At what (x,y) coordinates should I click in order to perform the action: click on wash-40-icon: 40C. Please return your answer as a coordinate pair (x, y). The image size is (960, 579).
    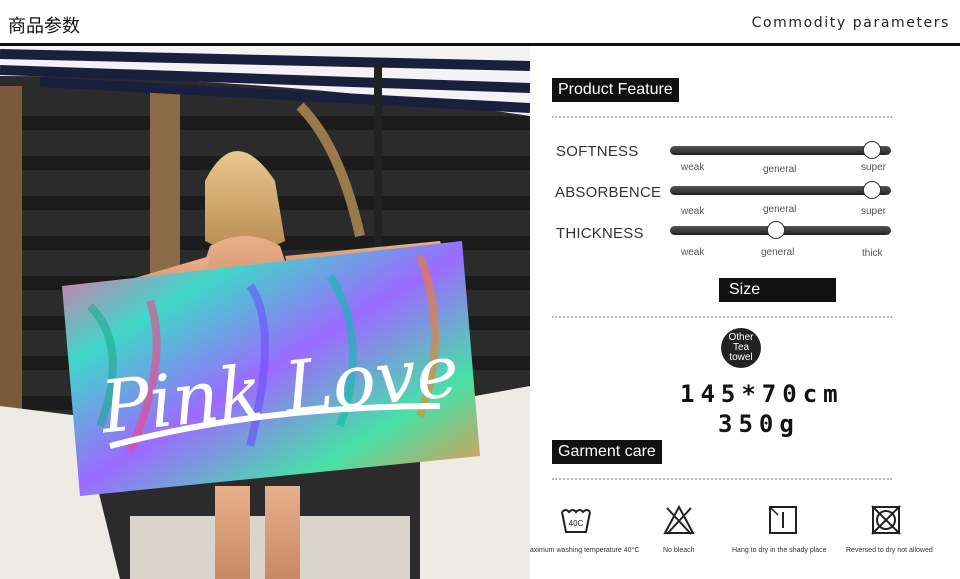
    Looking at the image, I should click on (576, 521).